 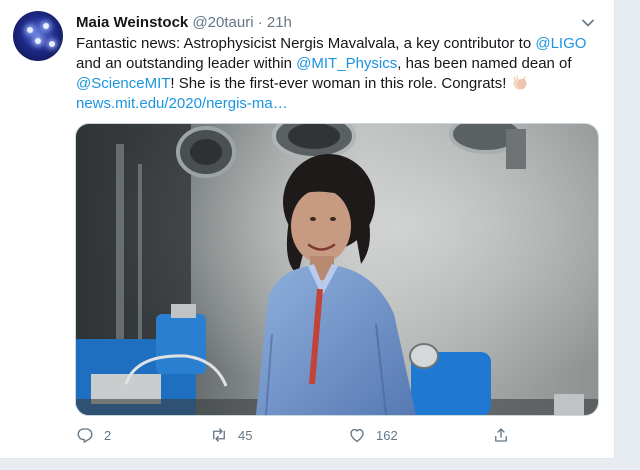 What do you see at coordinates (560, 43) in the screenshot?
I see `mention-link: @LIGO` at bounding box center [560, 43].